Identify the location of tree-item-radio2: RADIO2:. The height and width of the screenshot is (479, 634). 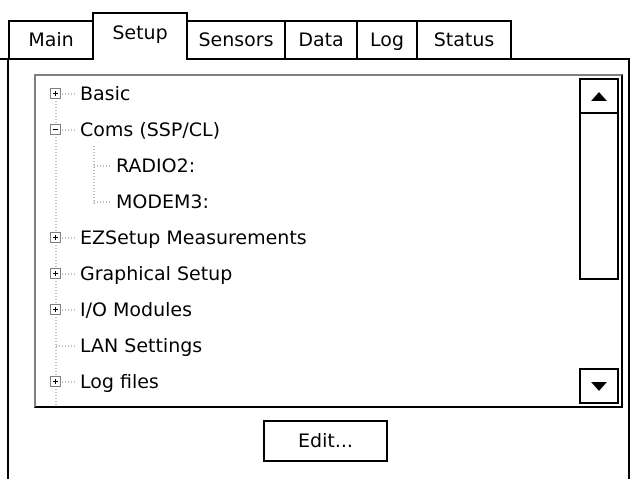
(153, 166).